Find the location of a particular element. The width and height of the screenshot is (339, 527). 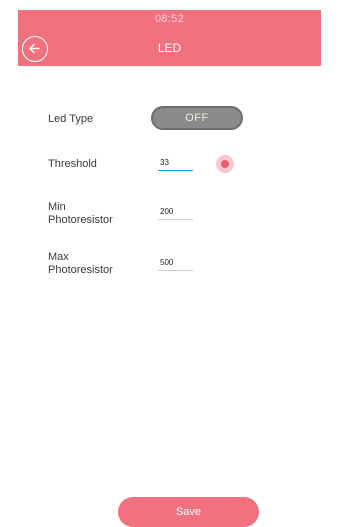

max-photoresistor-label-line2: Photoresistor is located at coordinates (80, 270).